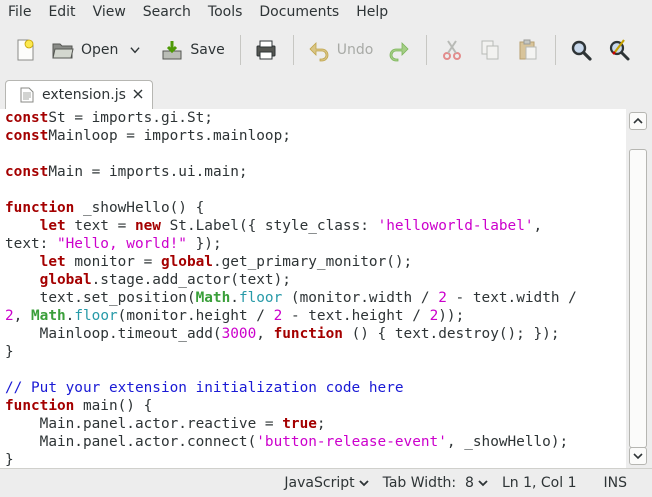  Describe the element at coordinates (638, 298) in the screenshot. I see `scrollbar-thumb` at that location.